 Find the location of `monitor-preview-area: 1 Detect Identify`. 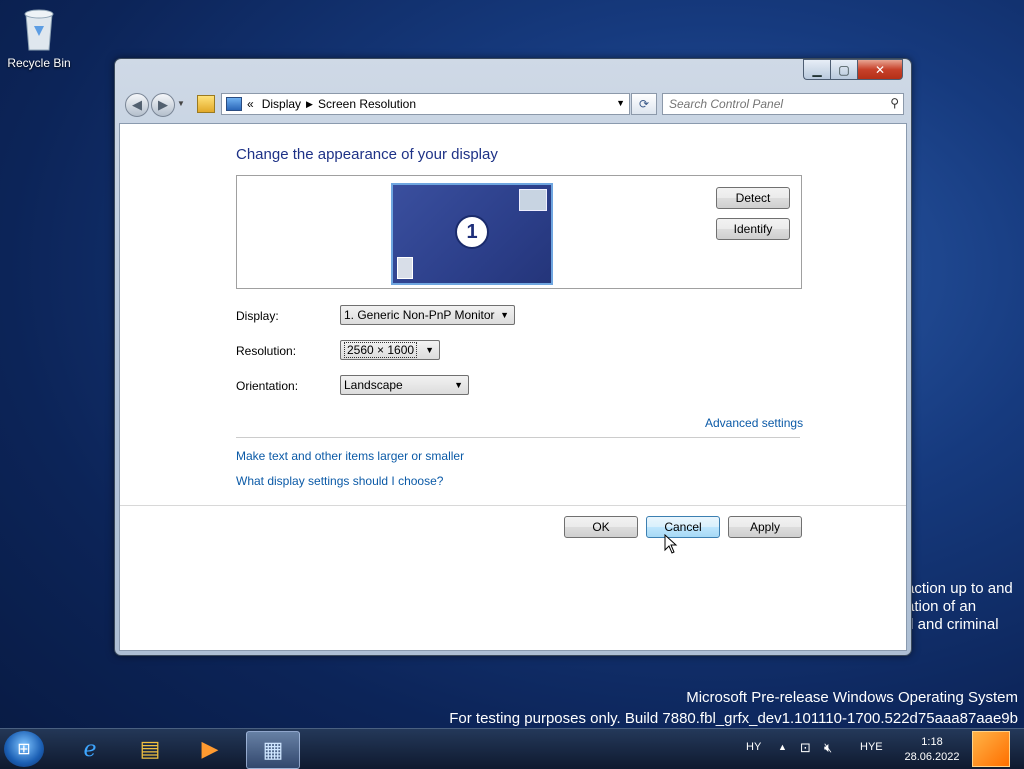

monitor-preview-area: 1 Detect Identify is located at coordinates (519, 232).